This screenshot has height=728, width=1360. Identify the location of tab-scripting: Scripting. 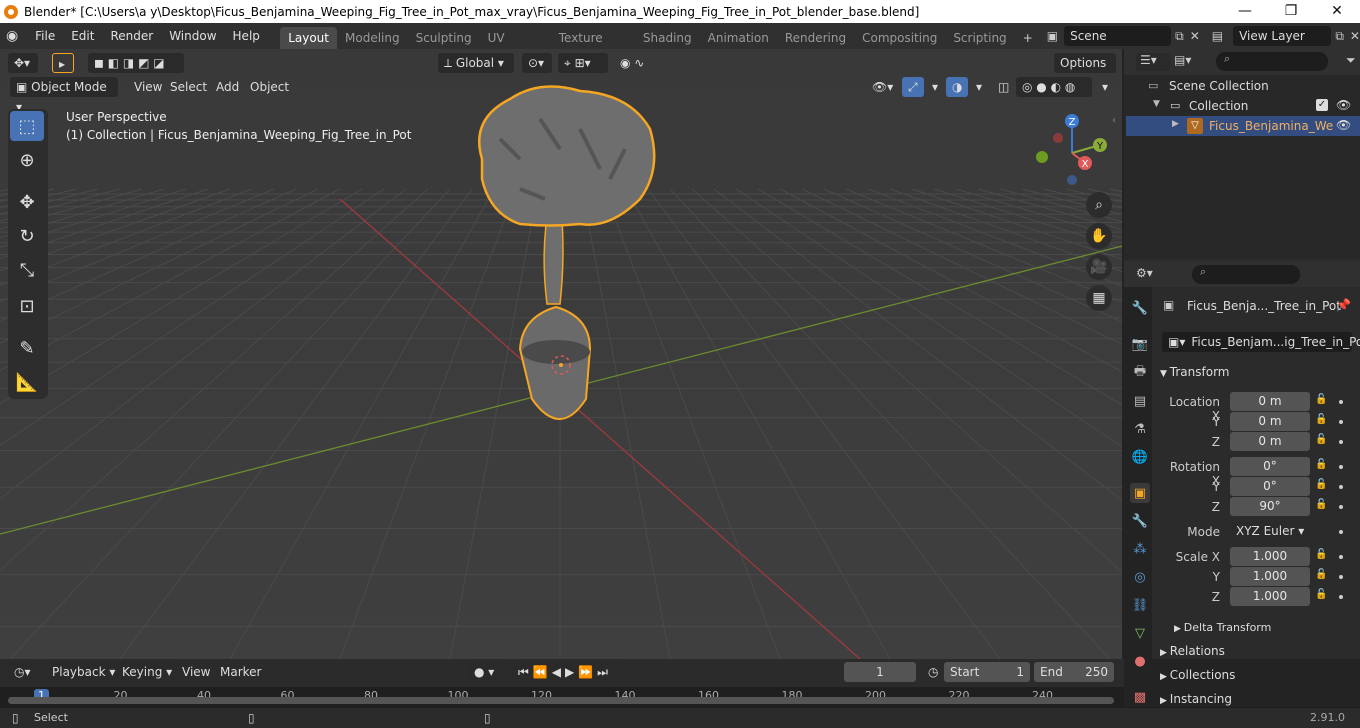
(979, 38).